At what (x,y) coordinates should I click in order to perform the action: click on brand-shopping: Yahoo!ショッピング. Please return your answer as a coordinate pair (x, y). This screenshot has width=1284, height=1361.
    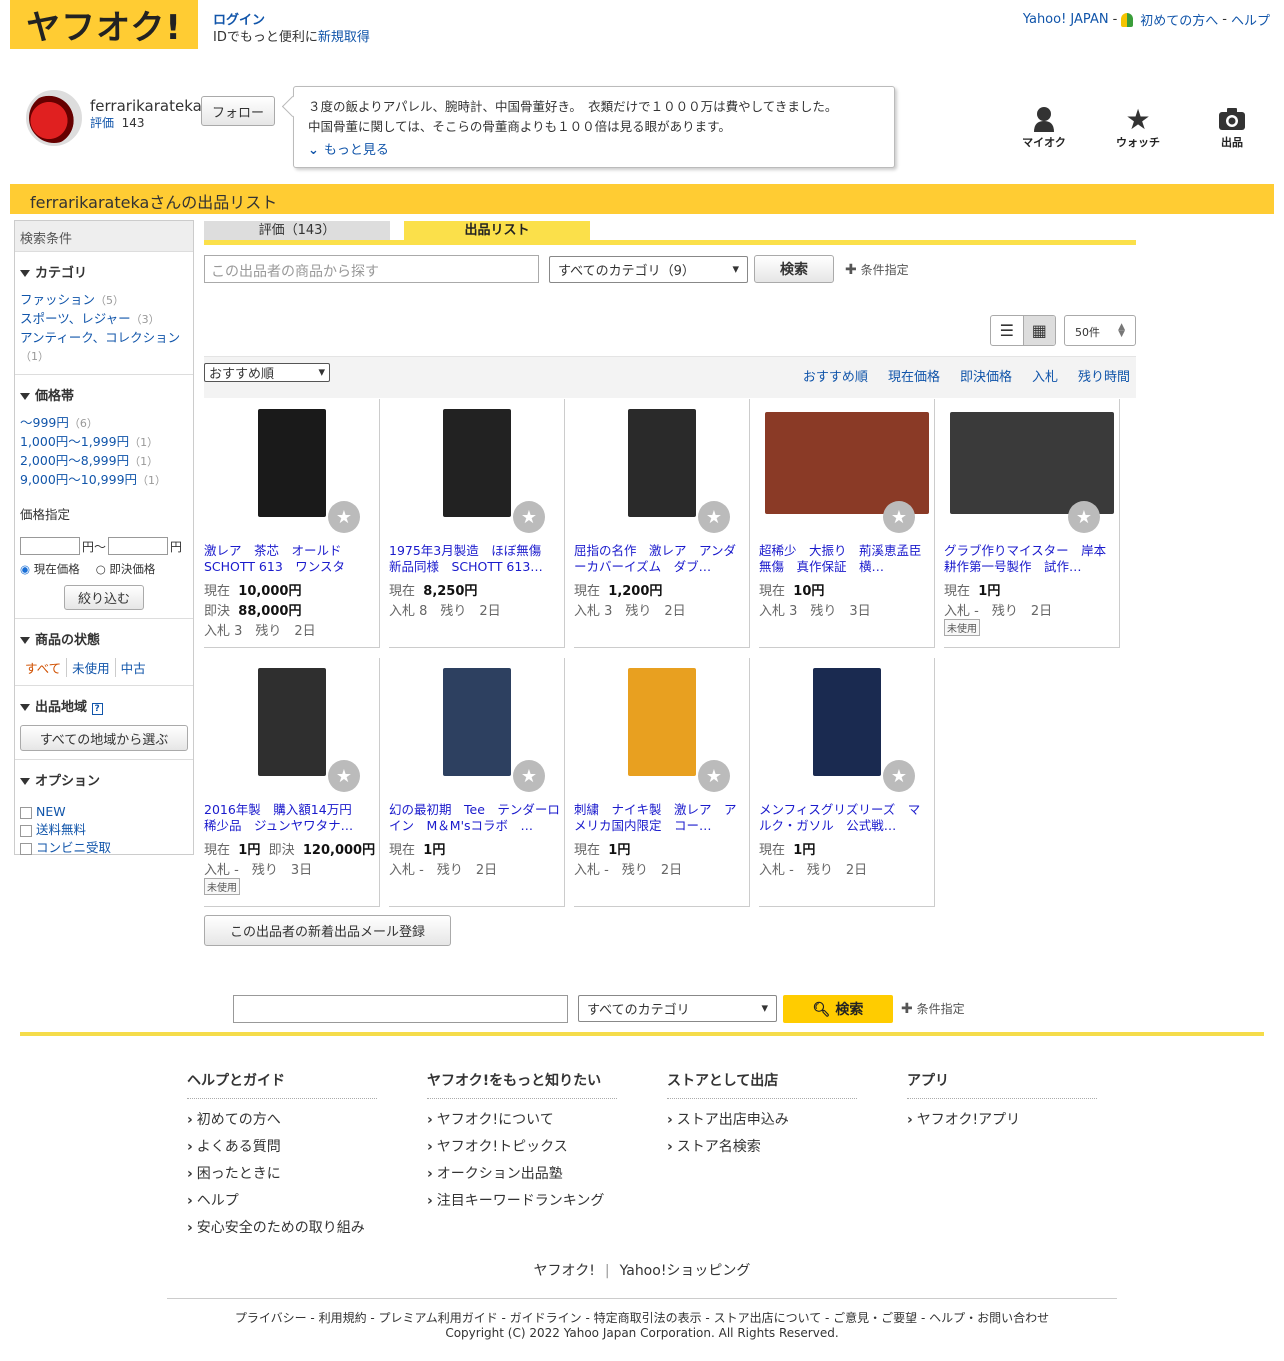
    Looking at the image, I should click on (685, 1271).